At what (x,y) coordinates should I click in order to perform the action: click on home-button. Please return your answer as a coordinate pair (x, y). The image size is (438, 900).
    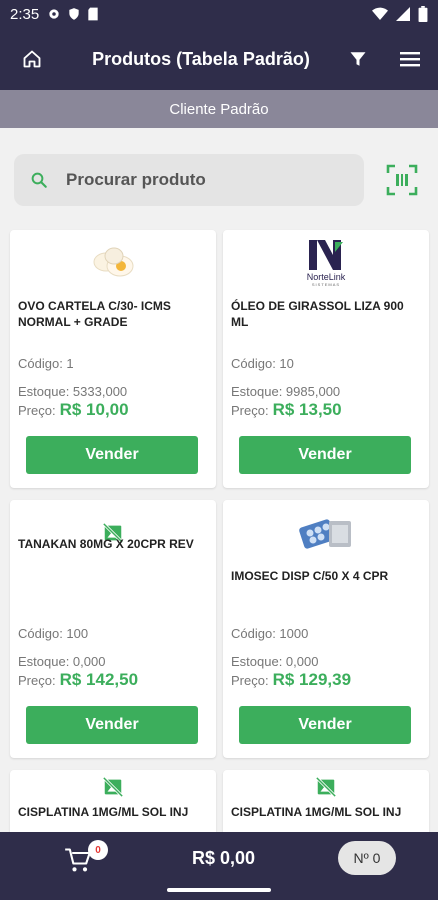
    Looking at the image, I should click on (32, 59).